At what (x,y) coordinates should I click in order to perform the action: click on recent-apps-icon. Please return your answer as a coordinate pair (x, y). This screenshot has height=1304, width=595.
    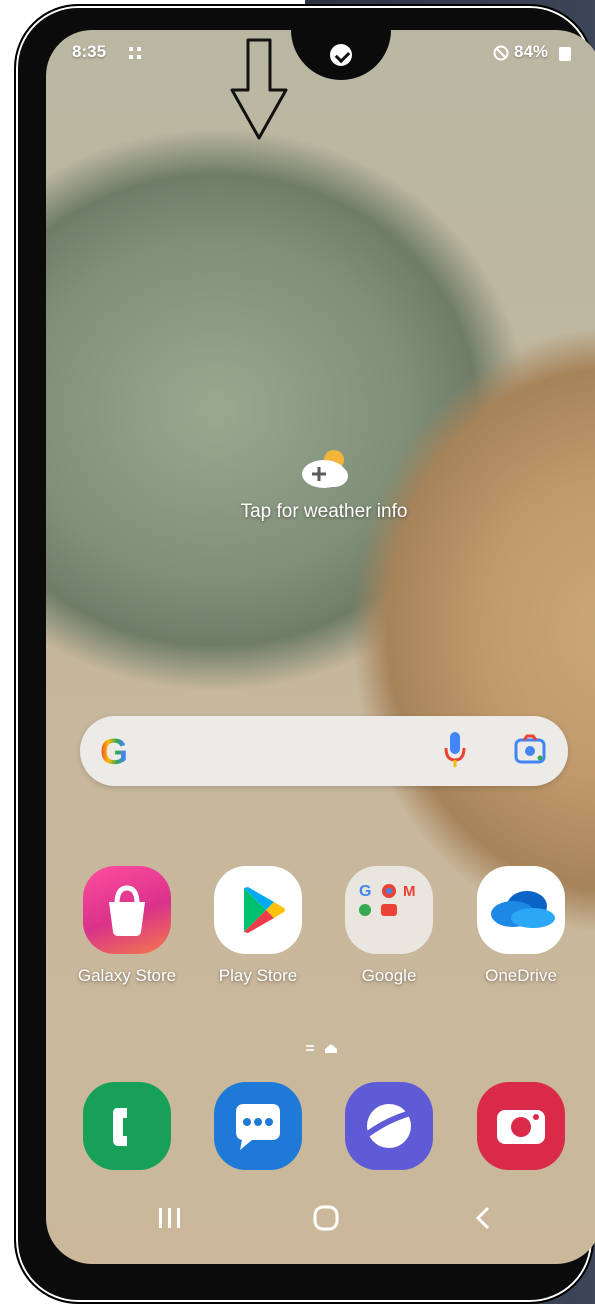
    Looking at the image, I should click on (170, 1218).